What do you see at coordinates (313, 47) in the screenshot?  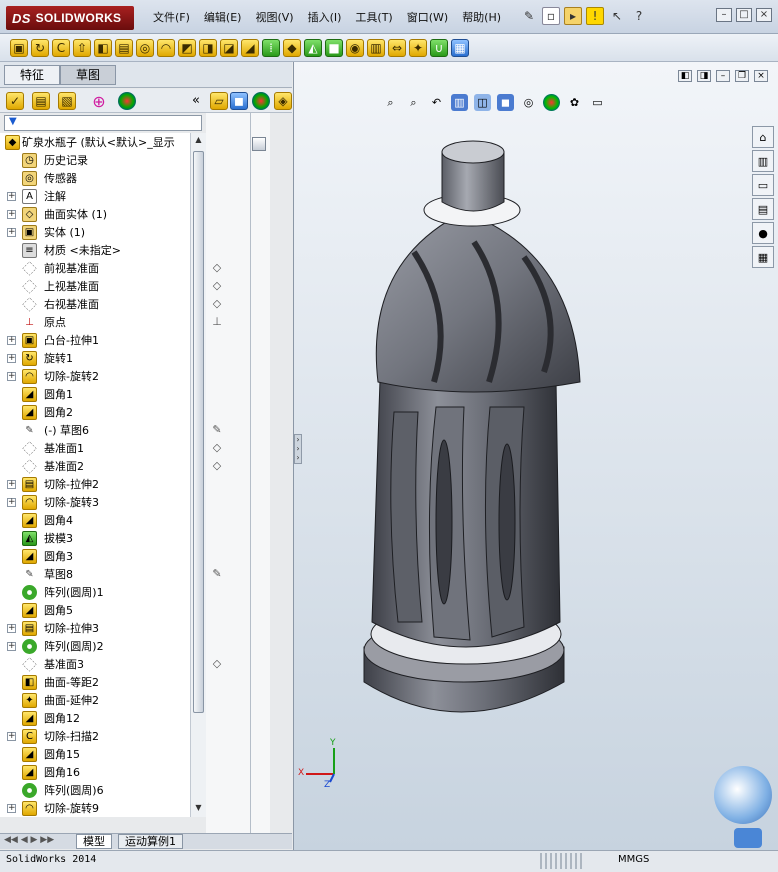 I see `draft-icon: ◭` at bounding box center [313, 47].